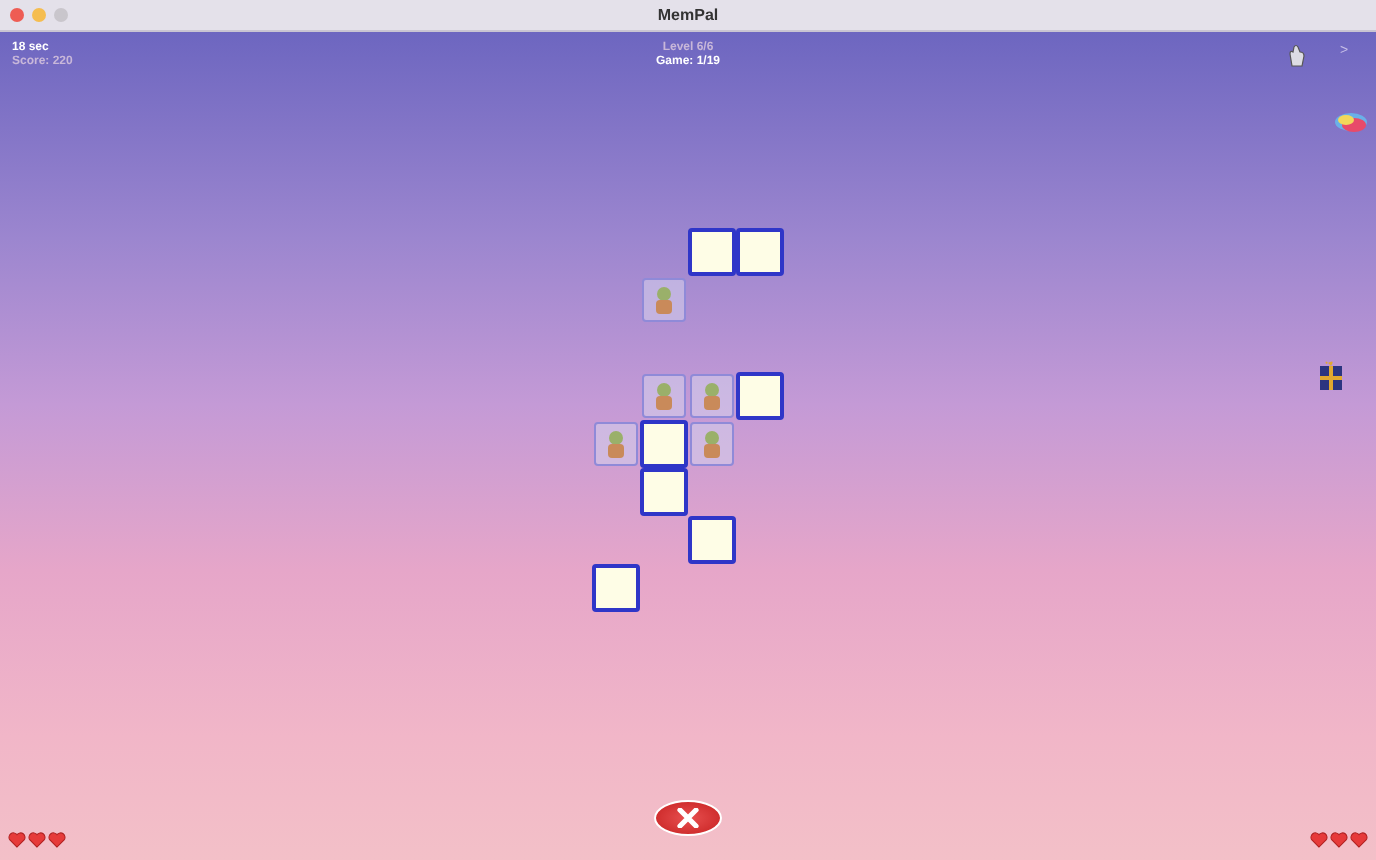 The width and height of the screenshot is (1376, 860). I want to click on hand-icon, so click(1297, 56).